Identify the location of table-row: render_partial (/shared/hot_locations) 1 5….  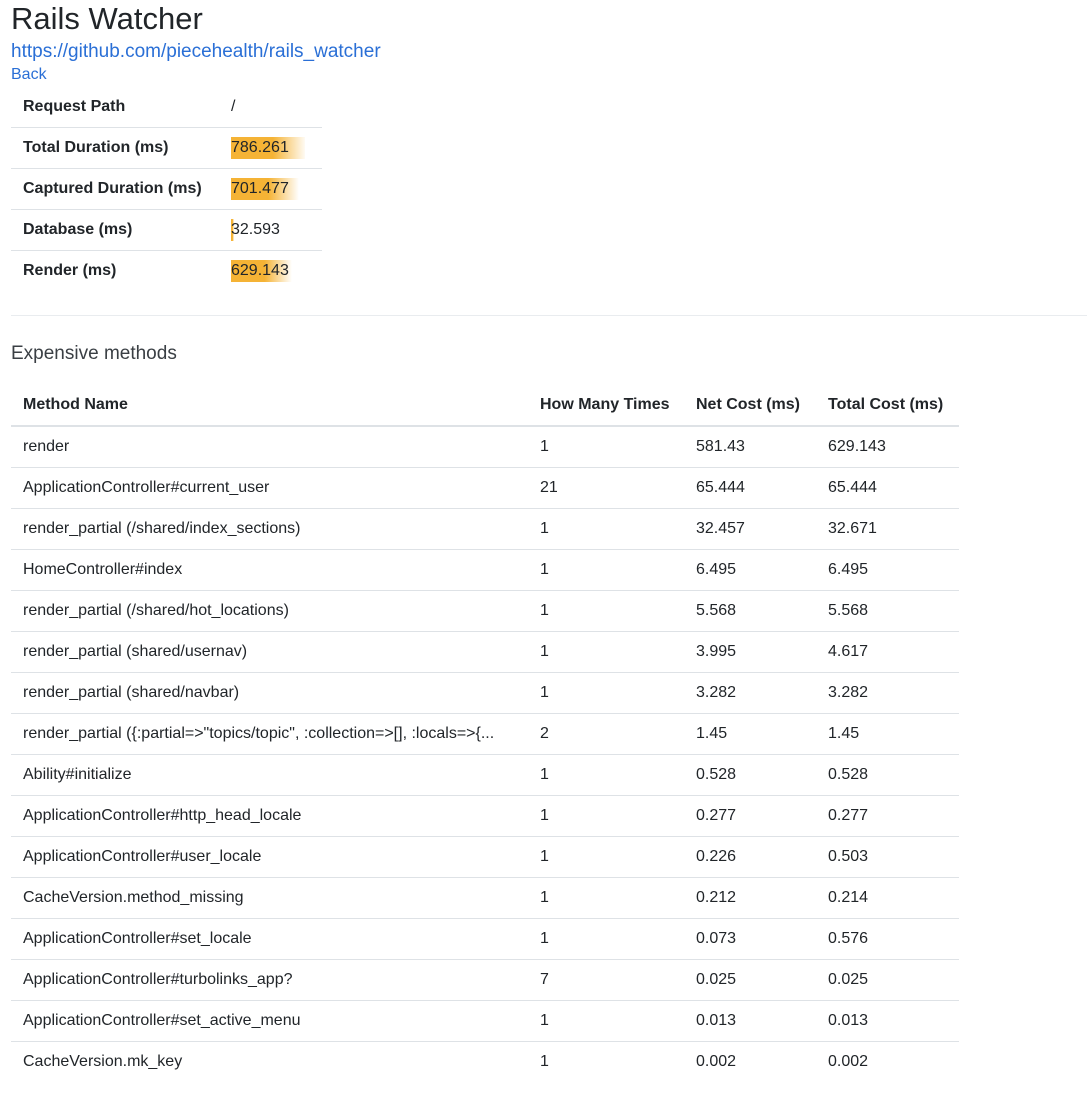
(485, 611).